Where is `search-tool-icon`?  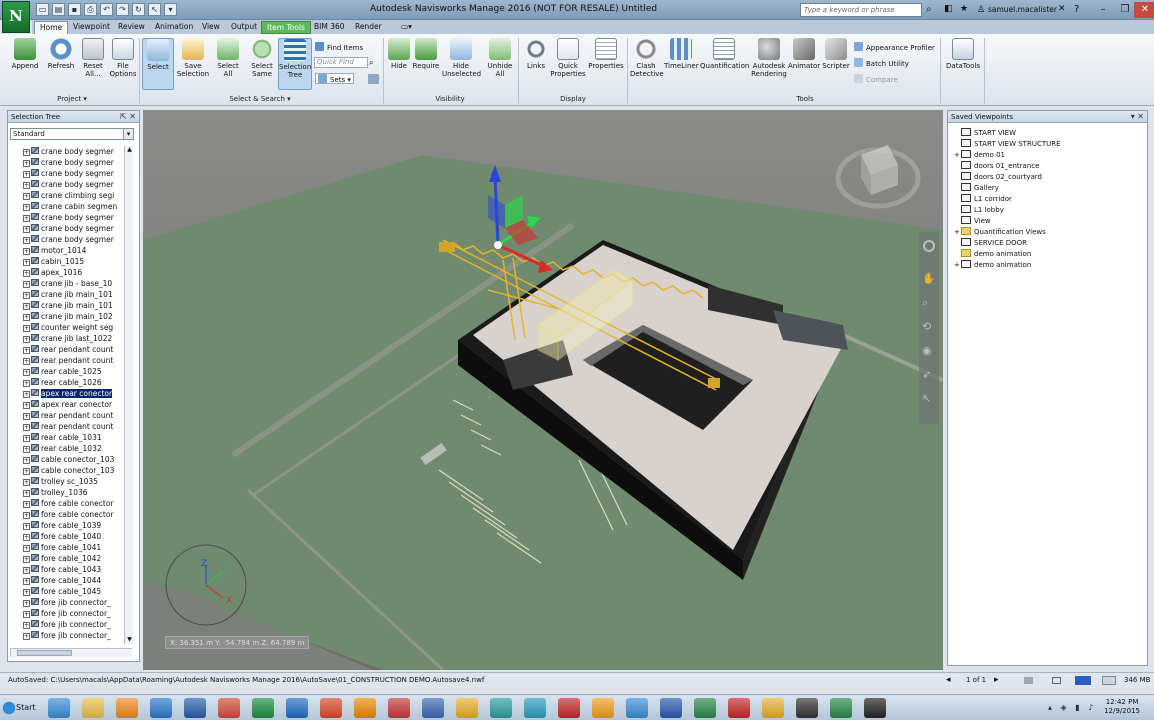
search-tool-icon is located at coordinates (637, 708).